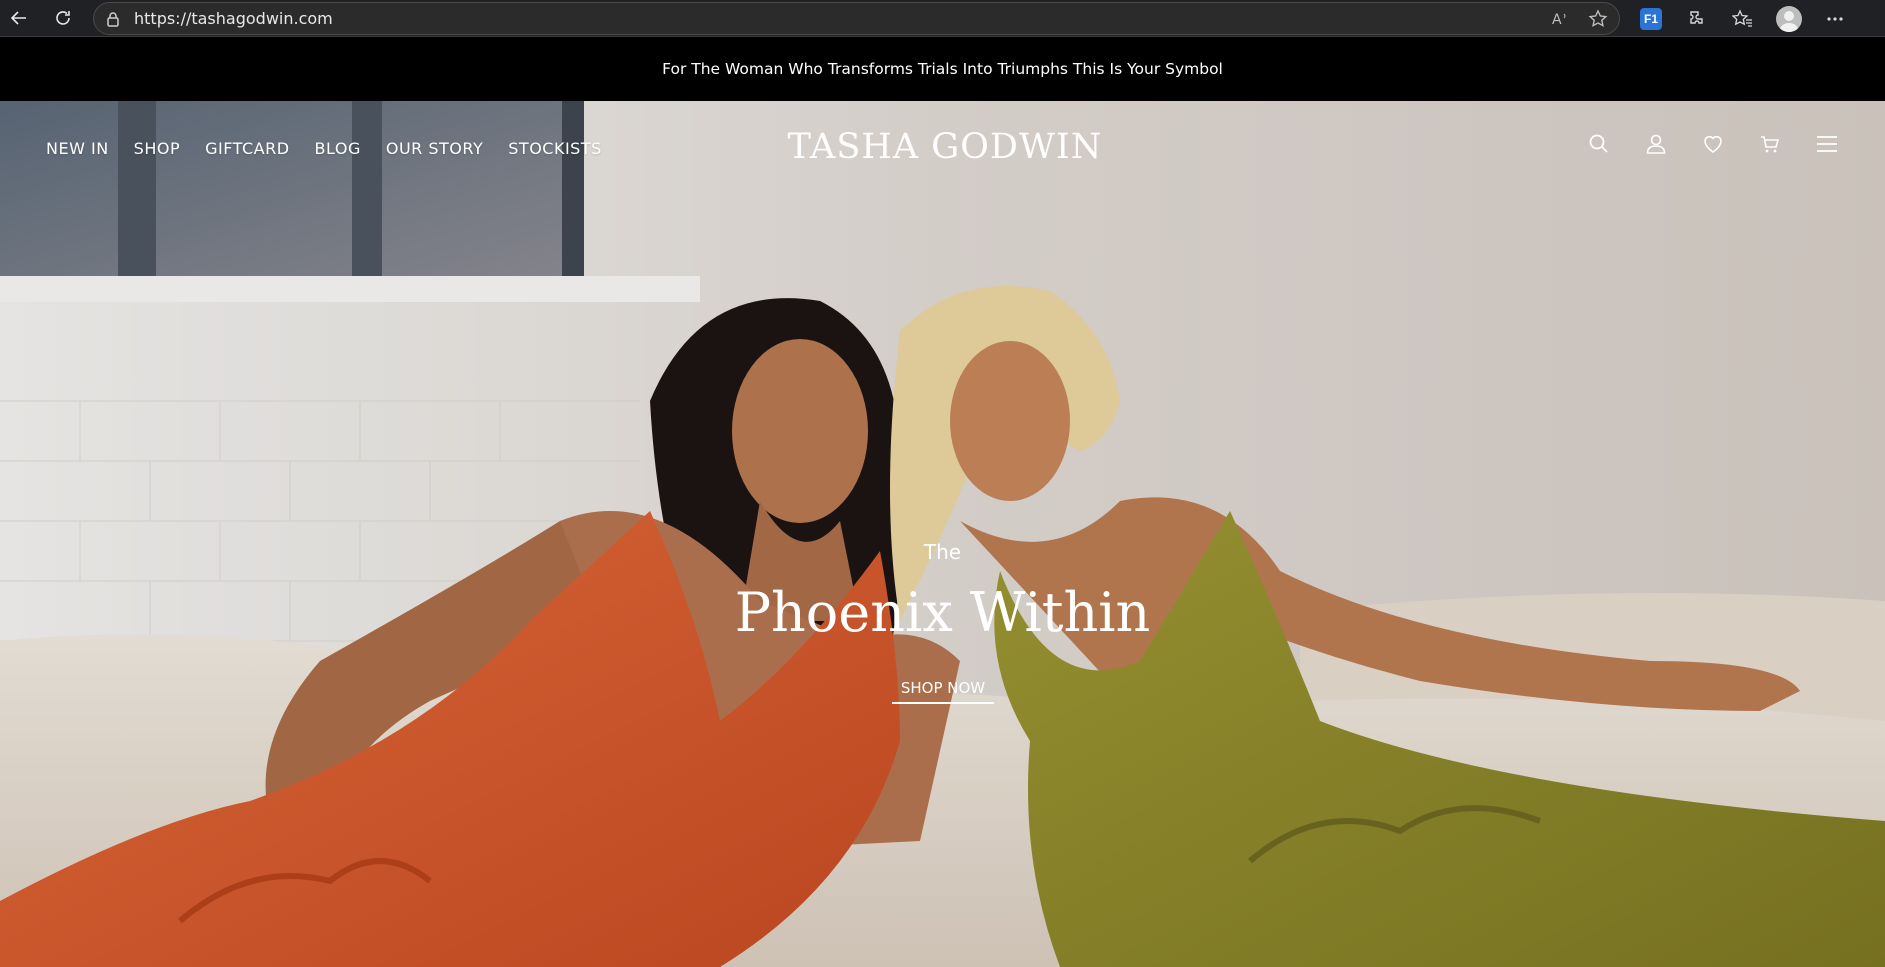 This screenshot has width=1885, height=967. What do you see at coordinates (943, 691) in the screenshot?
I see `shop-now-button: SHOP NOW` at bounding box center [943, 691].